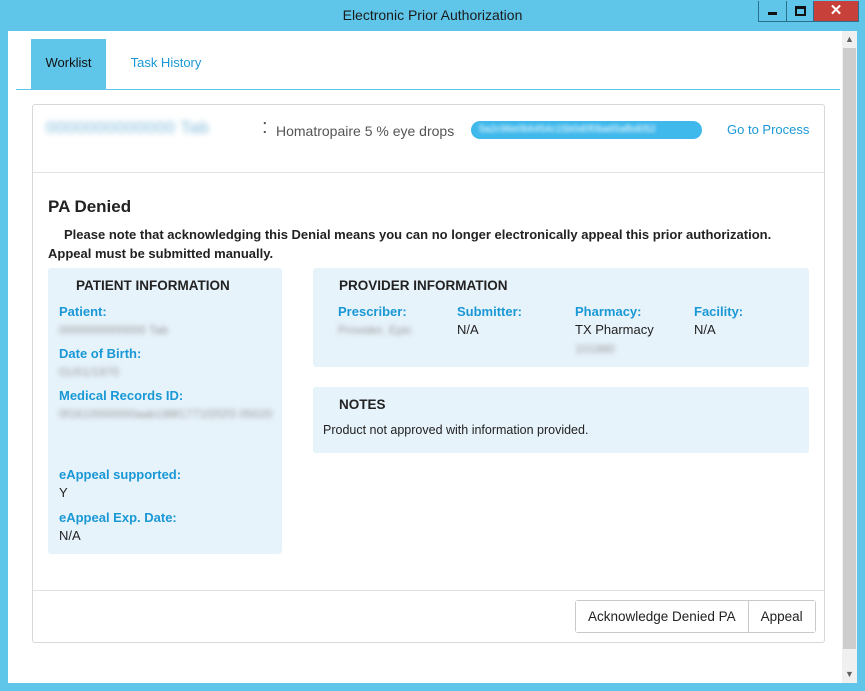  Describe the element at coordinates (768, 129) in the screenshot. I see `go-to-process-link: Go to Process` at that location.